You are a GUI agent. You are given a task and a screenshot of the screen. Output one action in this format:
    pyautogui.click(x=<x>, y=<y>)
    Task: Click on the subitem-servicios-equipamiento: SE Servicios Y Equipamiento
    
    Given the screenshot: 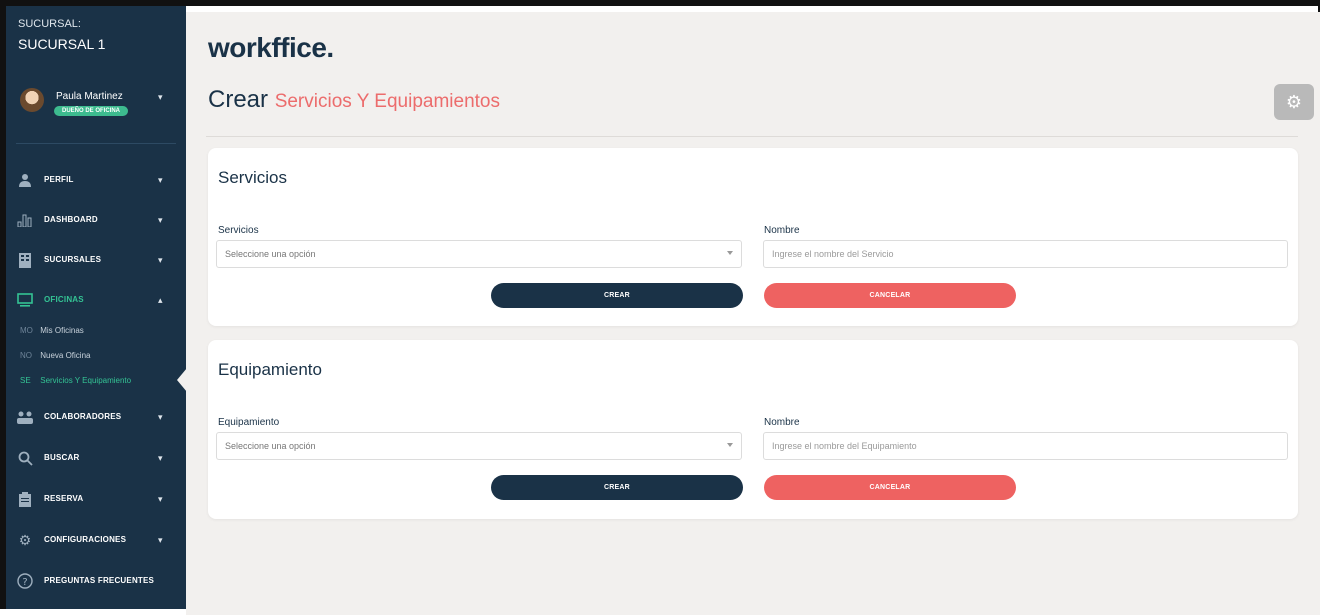 What is the action you would take?
    pyautogui.click(x=75, y=380)
    